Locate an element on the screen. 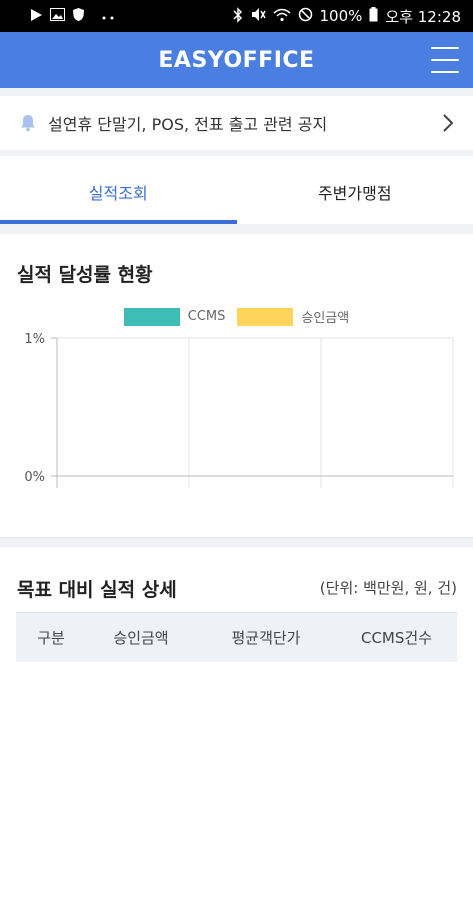 The height and width of the screenshot is (900, 473). table-header: 구분 승인금액 평균객단가 CCMS건수 is located at coordinates (236, 637).